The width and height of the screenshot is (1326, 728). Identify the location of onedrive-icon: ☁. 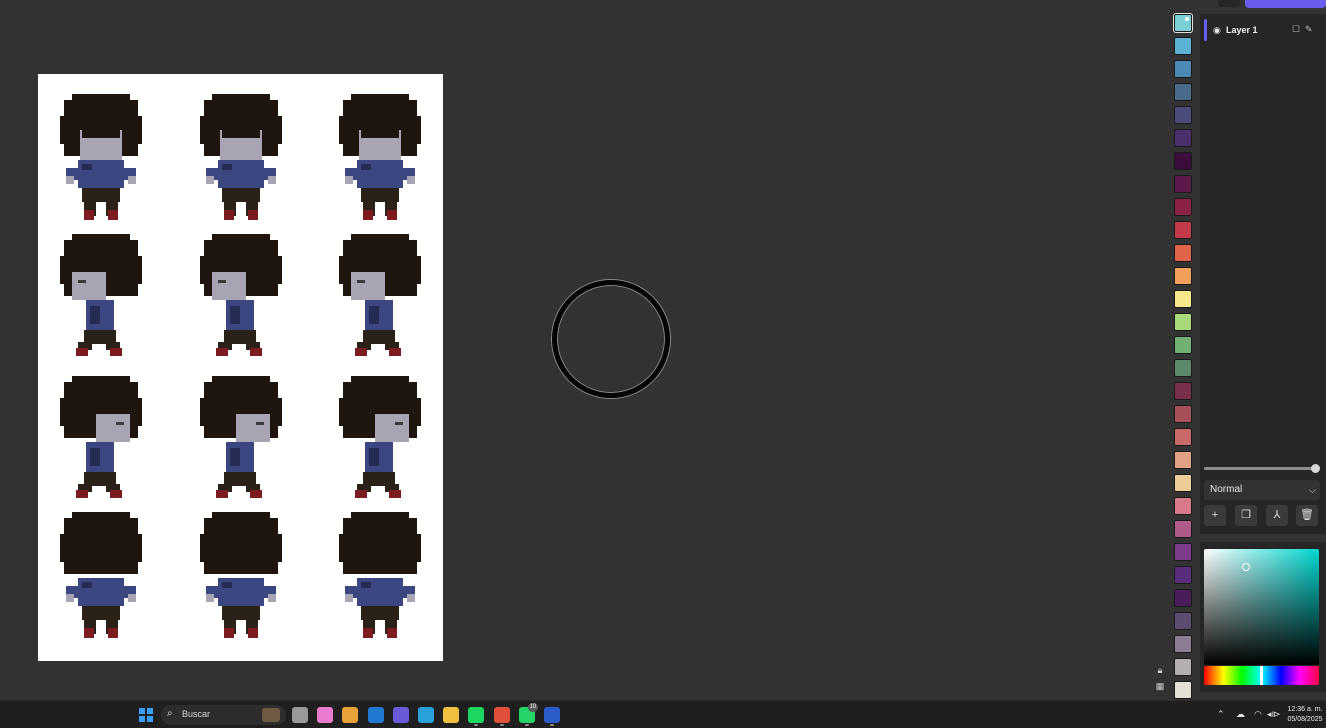
(1240, 714).